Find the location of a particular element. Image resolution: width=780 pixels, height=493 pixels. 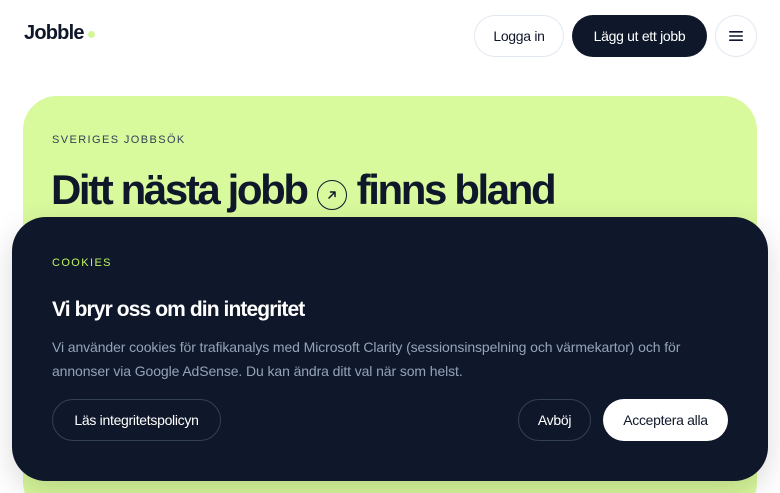

hamburger-menu-icon is located at coordinates (736, 36).